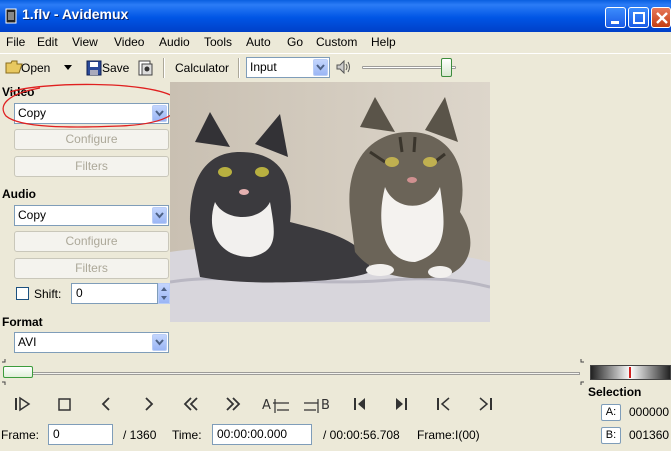 This screenshot has height=451, width=671. I want to click on menu-video: Video, so click(129, 42).